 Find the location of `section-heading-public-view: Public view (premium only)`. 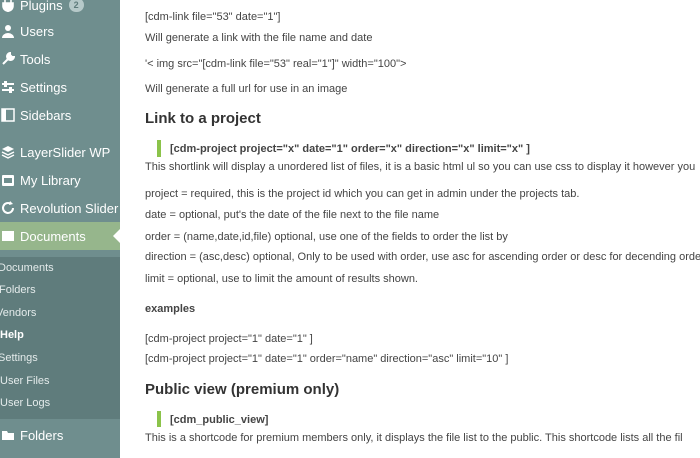

section-heading-public-view: Public view (premium only) is located at coordinates (242, 389).